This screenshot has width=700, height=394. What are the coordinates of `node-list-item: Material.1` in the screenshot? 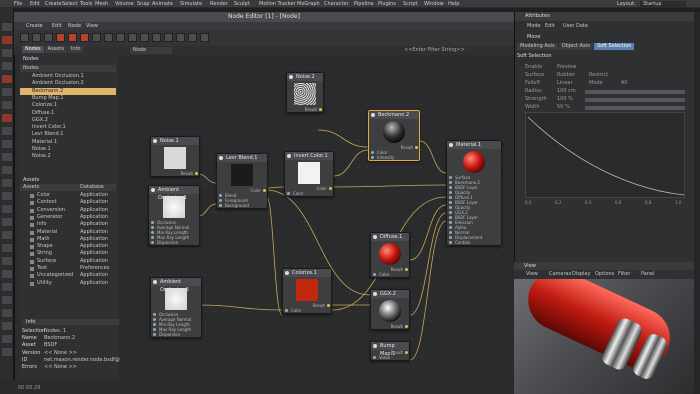 It's located at (68, 142).